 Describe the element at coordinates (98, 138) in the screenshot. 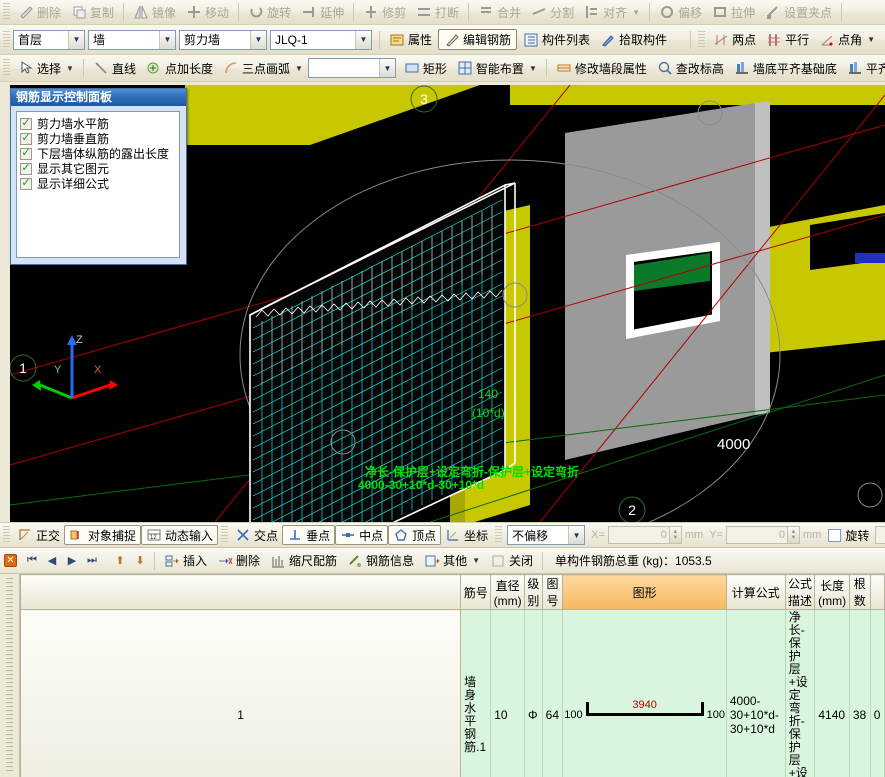

I see `rebar-option-row: ✓ 剪力墙垂直筋` at that location.